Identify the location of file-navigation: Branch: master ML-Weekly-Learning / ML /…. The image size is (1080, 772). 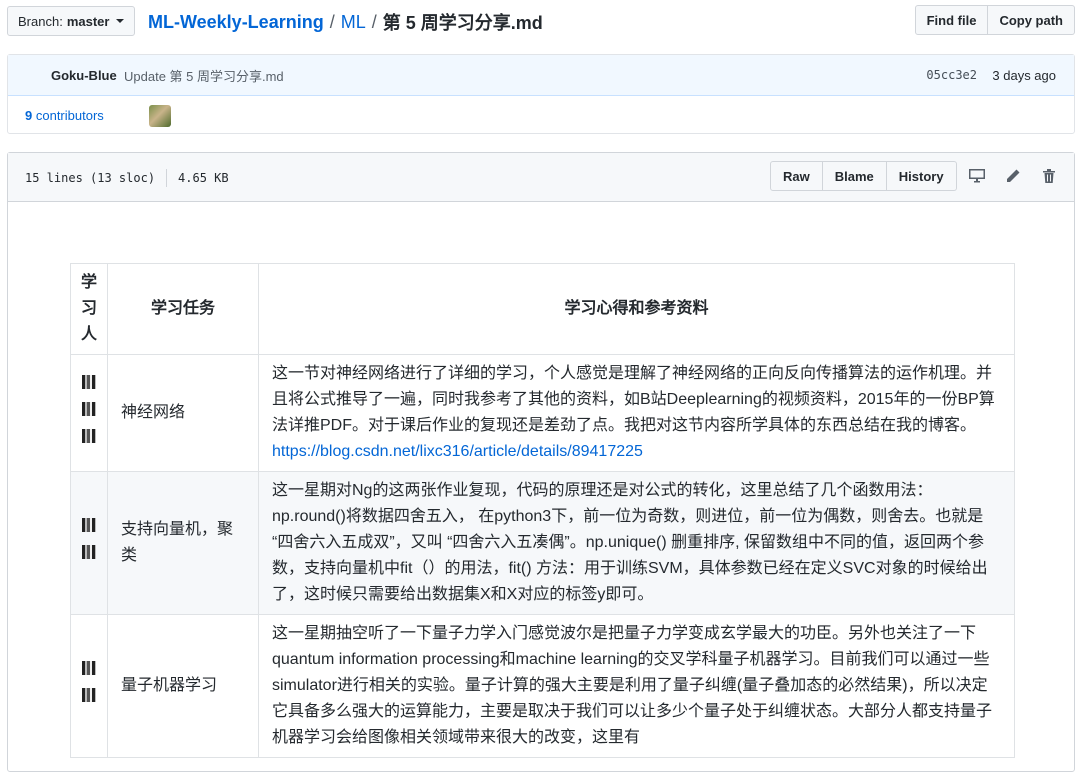
(540, 21).